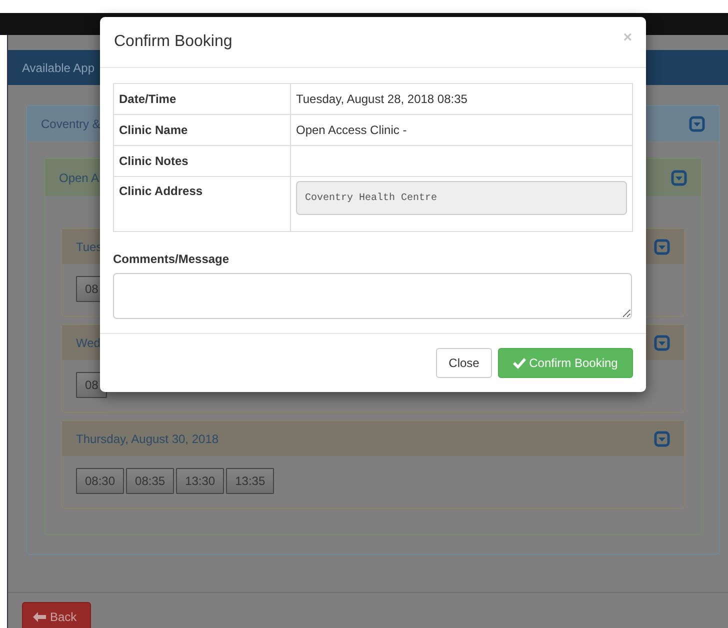  I want to click on clinic-title: Open A, so click(79, 177).